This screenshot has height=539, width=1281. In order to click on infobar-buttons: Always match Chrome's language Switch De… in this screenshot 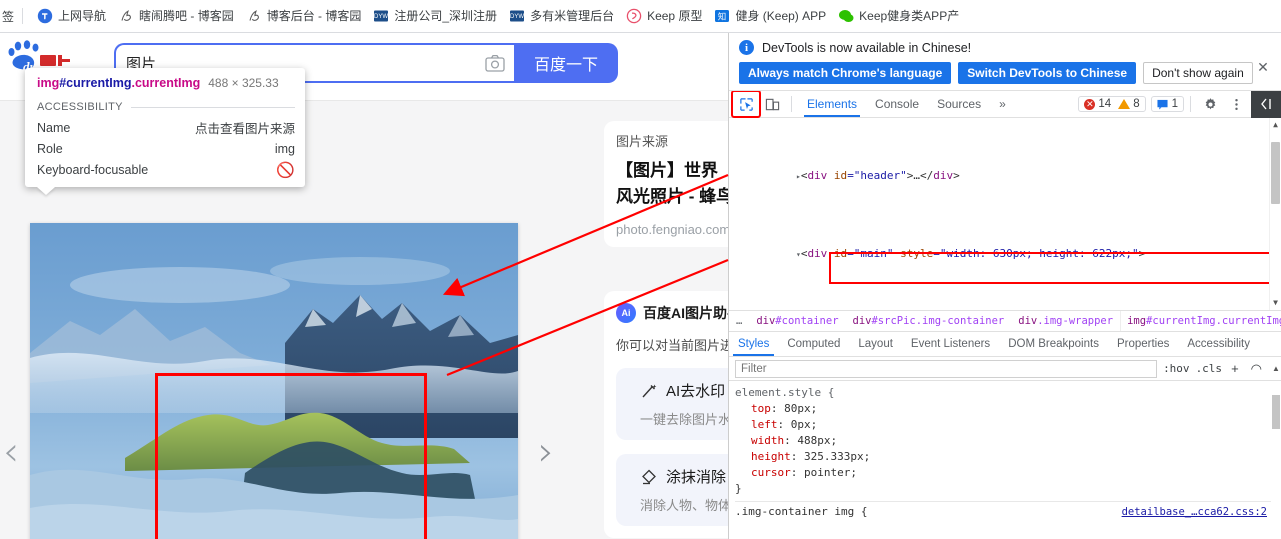, I will do `click(1005, 73)`.